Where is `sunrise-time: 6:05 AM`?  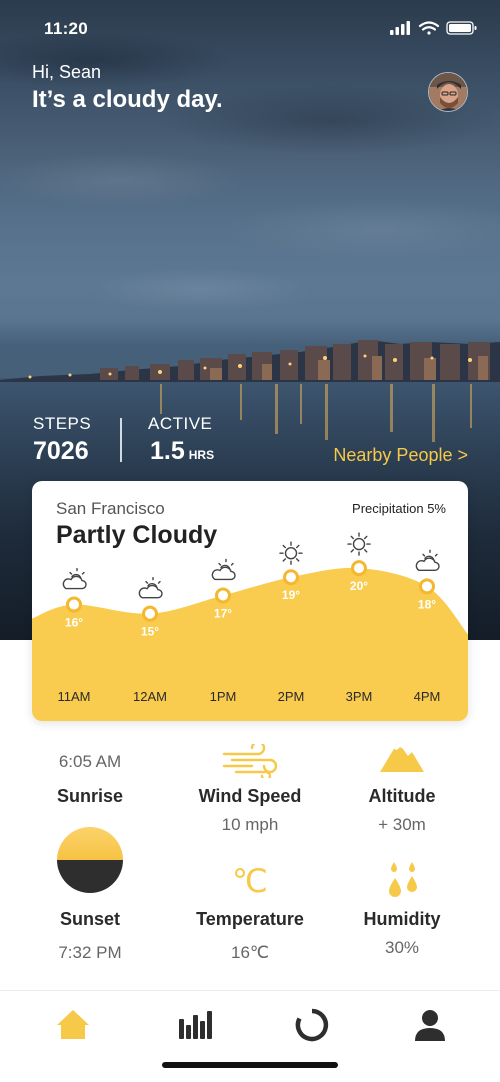
sunrise-time: 6:05 AM is located at coordinates (90, 761).